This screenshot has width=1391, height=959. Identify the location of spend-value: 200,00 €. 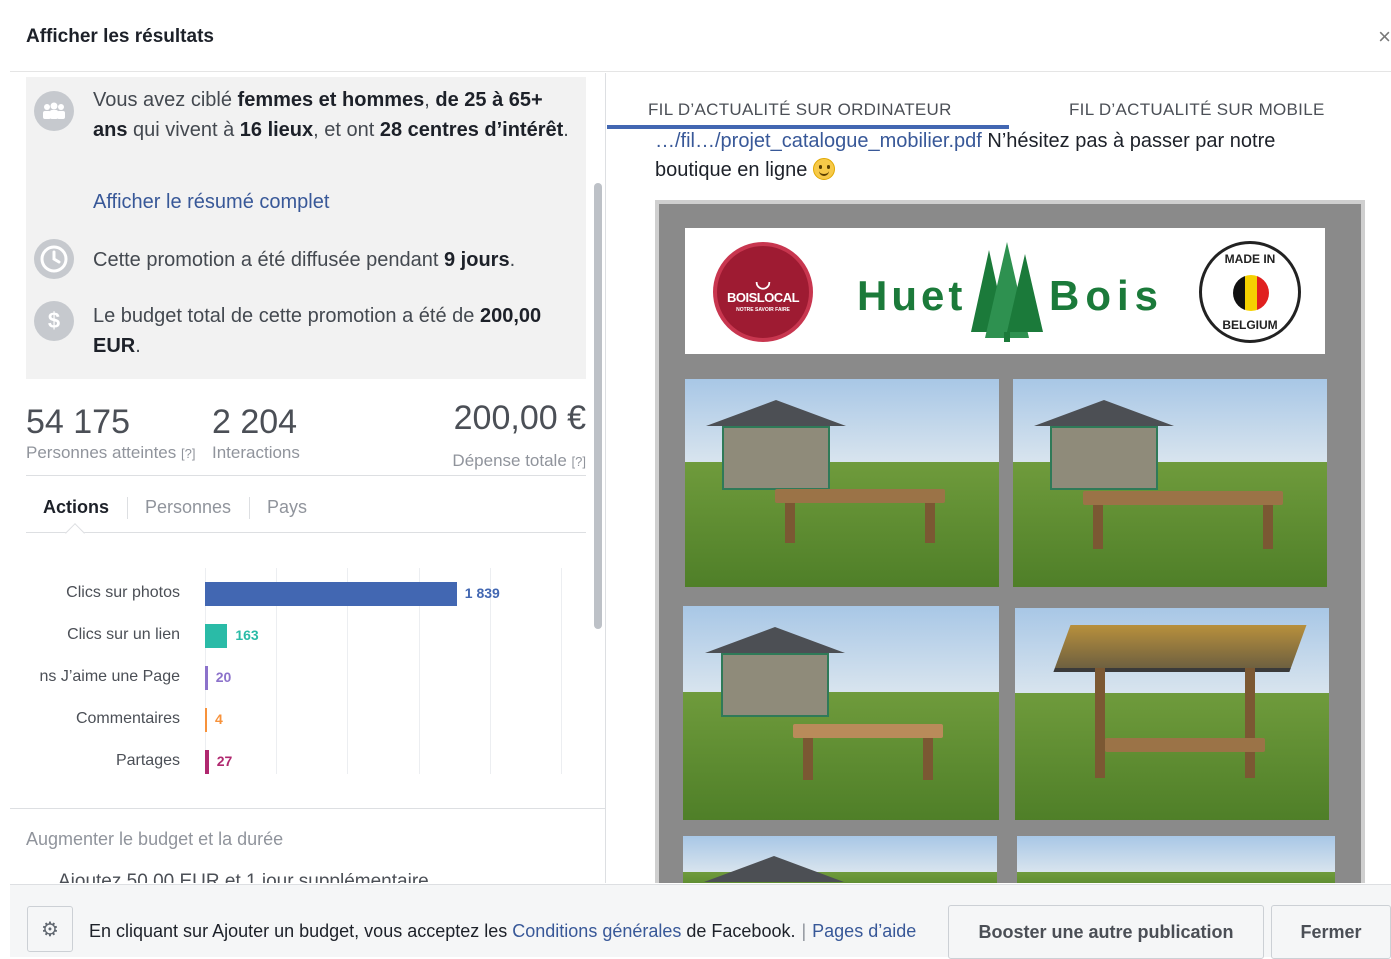
(519, 418).